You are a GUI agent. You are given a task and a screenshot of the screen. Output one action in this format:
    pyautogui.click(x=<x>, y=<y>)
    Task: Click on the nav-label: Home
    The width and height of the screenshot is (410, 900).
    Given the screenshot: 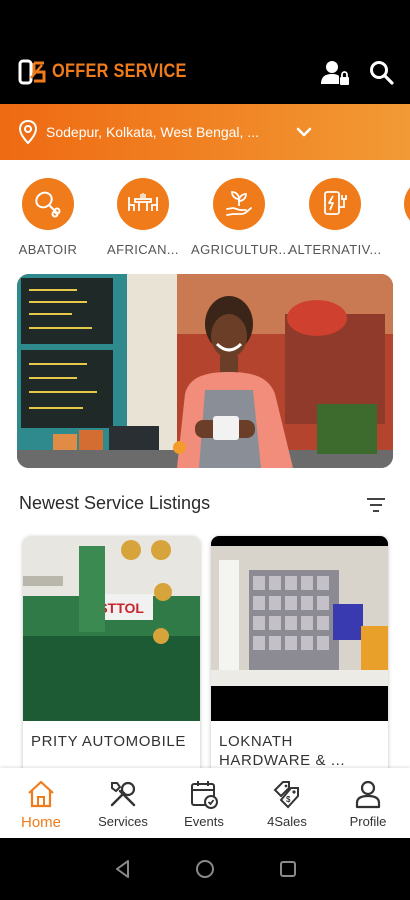 What is the action you would take?
    pyautogui.click(x=40, y=822)
    